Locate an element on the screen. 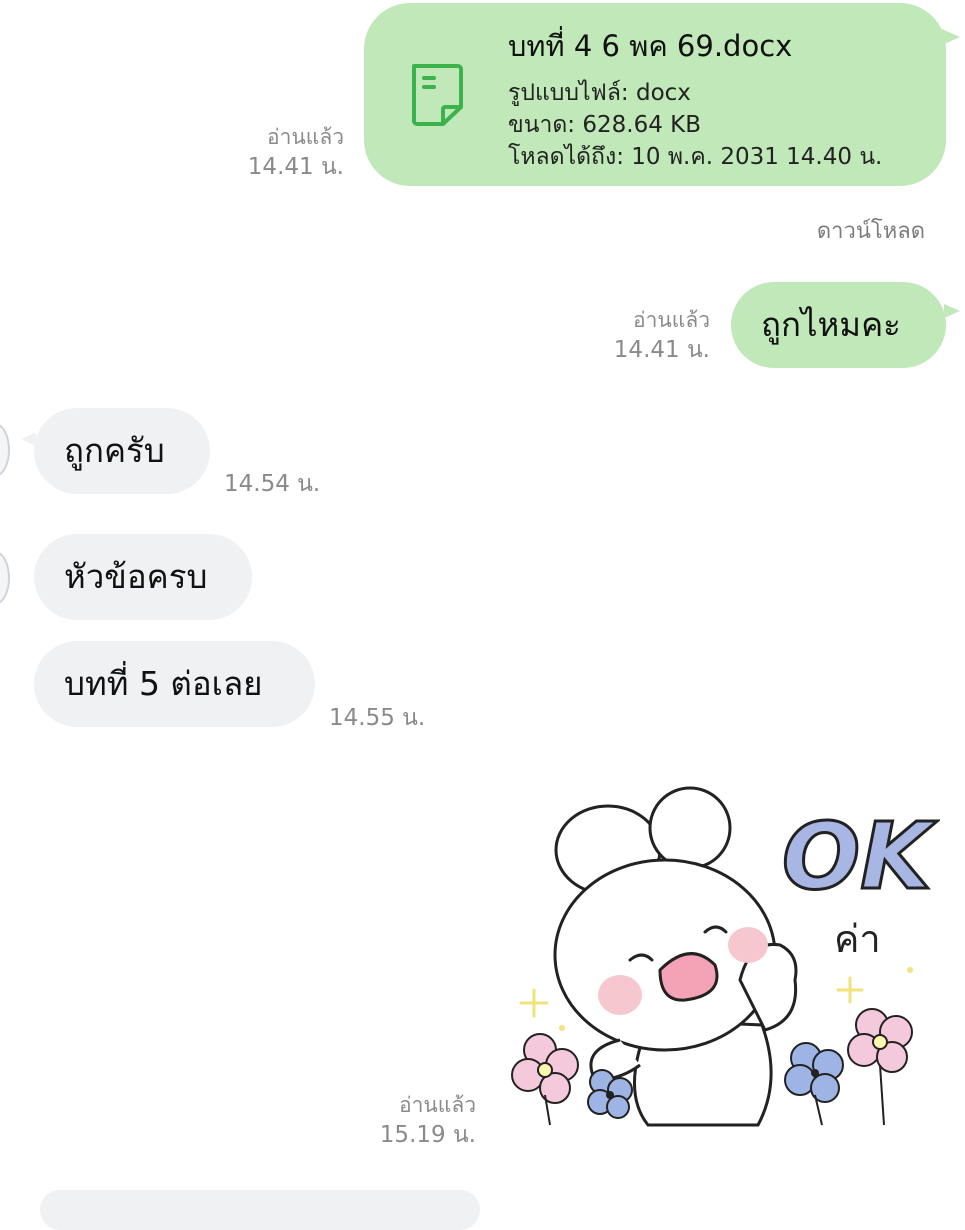 This screenshot has width=965, height=1230. file-name: บทที่ 4 6 พค 69.docx is located at coordinates (650, 46).